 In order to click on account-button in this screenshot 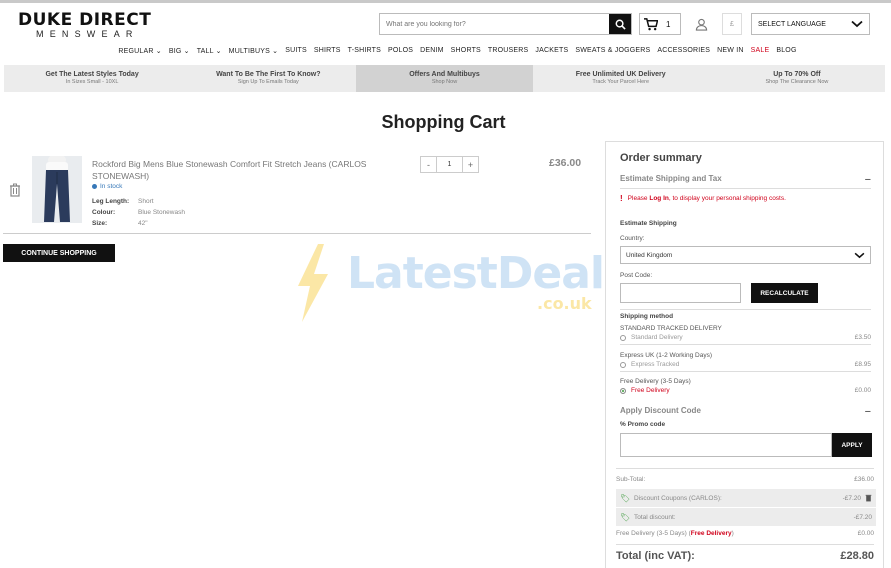, I will do `click(701, 24)`.